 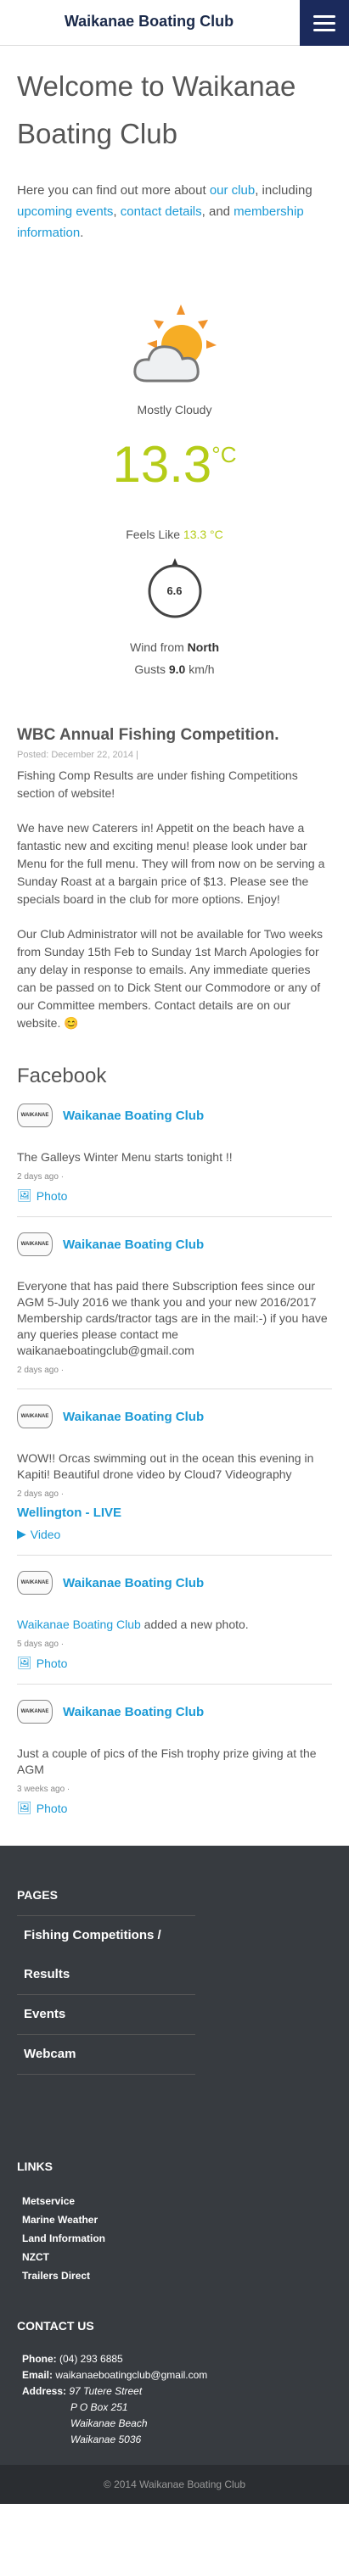 I want to click on wind-speed: 6.6, so click(x=175, y=590).